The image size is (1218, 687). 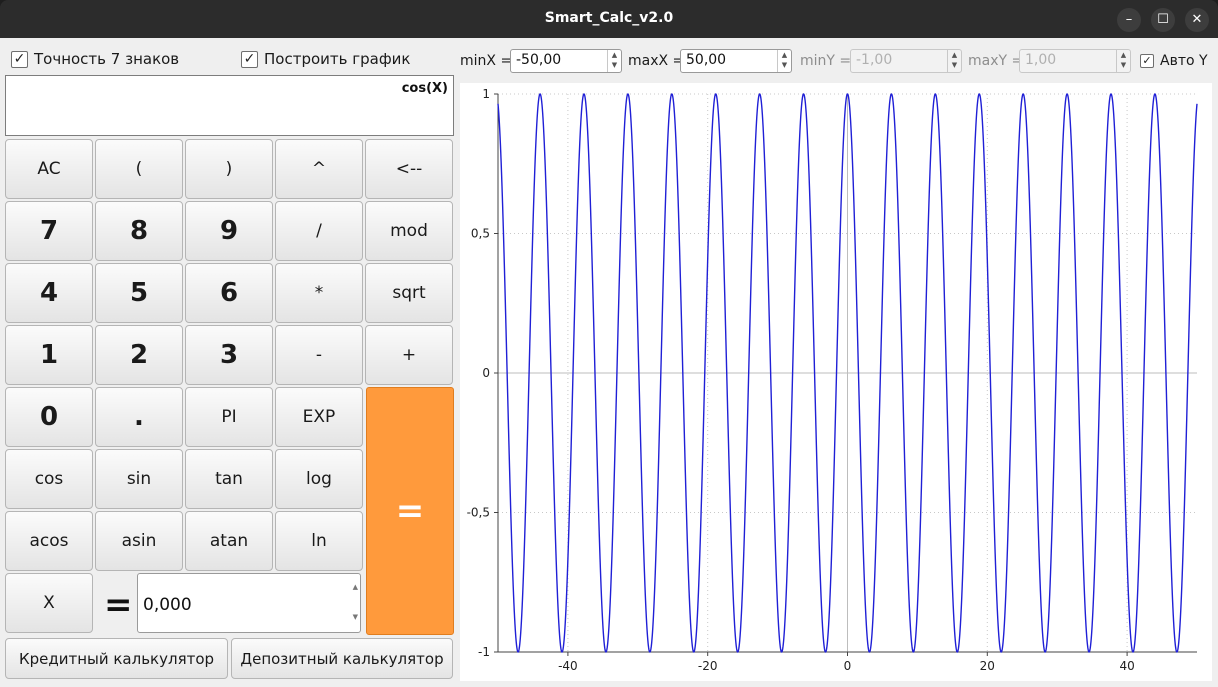 What do you see at coordinates (355, 617) in the screenshot?
I see `spin-down-icon: ▼` at bounding box center [355, 617].